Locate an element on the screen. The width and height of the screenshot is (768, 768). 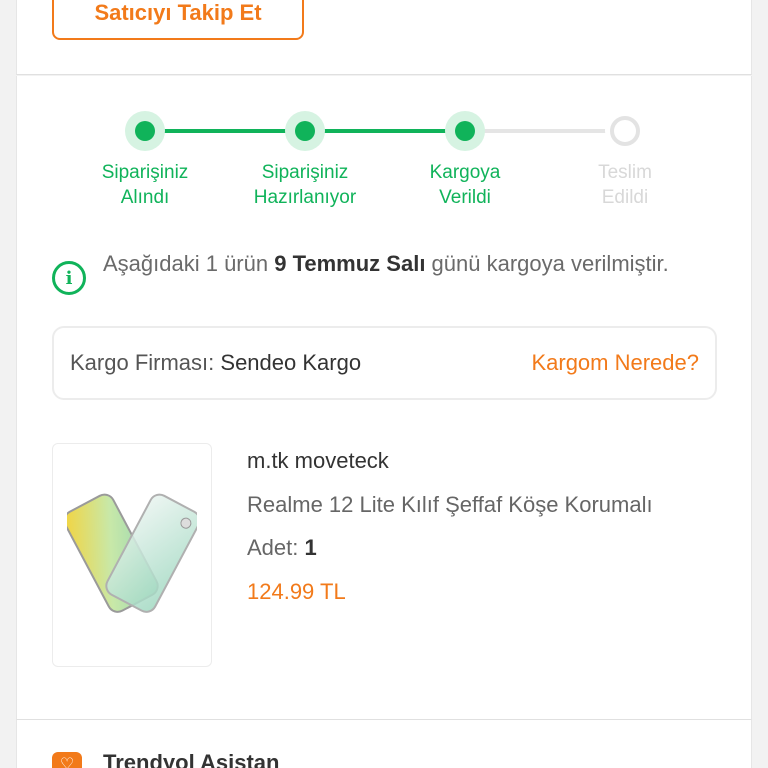
follow-seller-button: Satıcıyı Takip Et is located at coordinates (178, 20).